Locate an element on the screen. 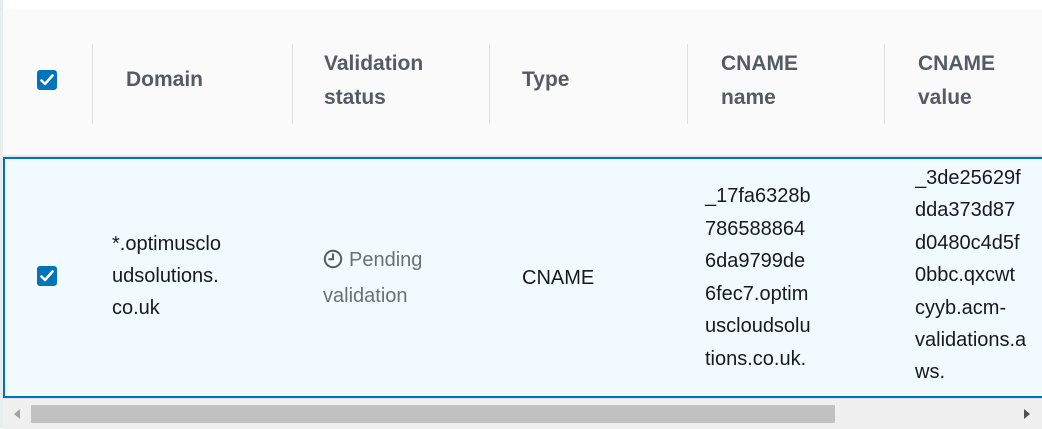 The height and width of the screenshot is (429, 1042). domain-cell: *.optimusclo udsolutions. co.uk is located at coordinates (192, 276).